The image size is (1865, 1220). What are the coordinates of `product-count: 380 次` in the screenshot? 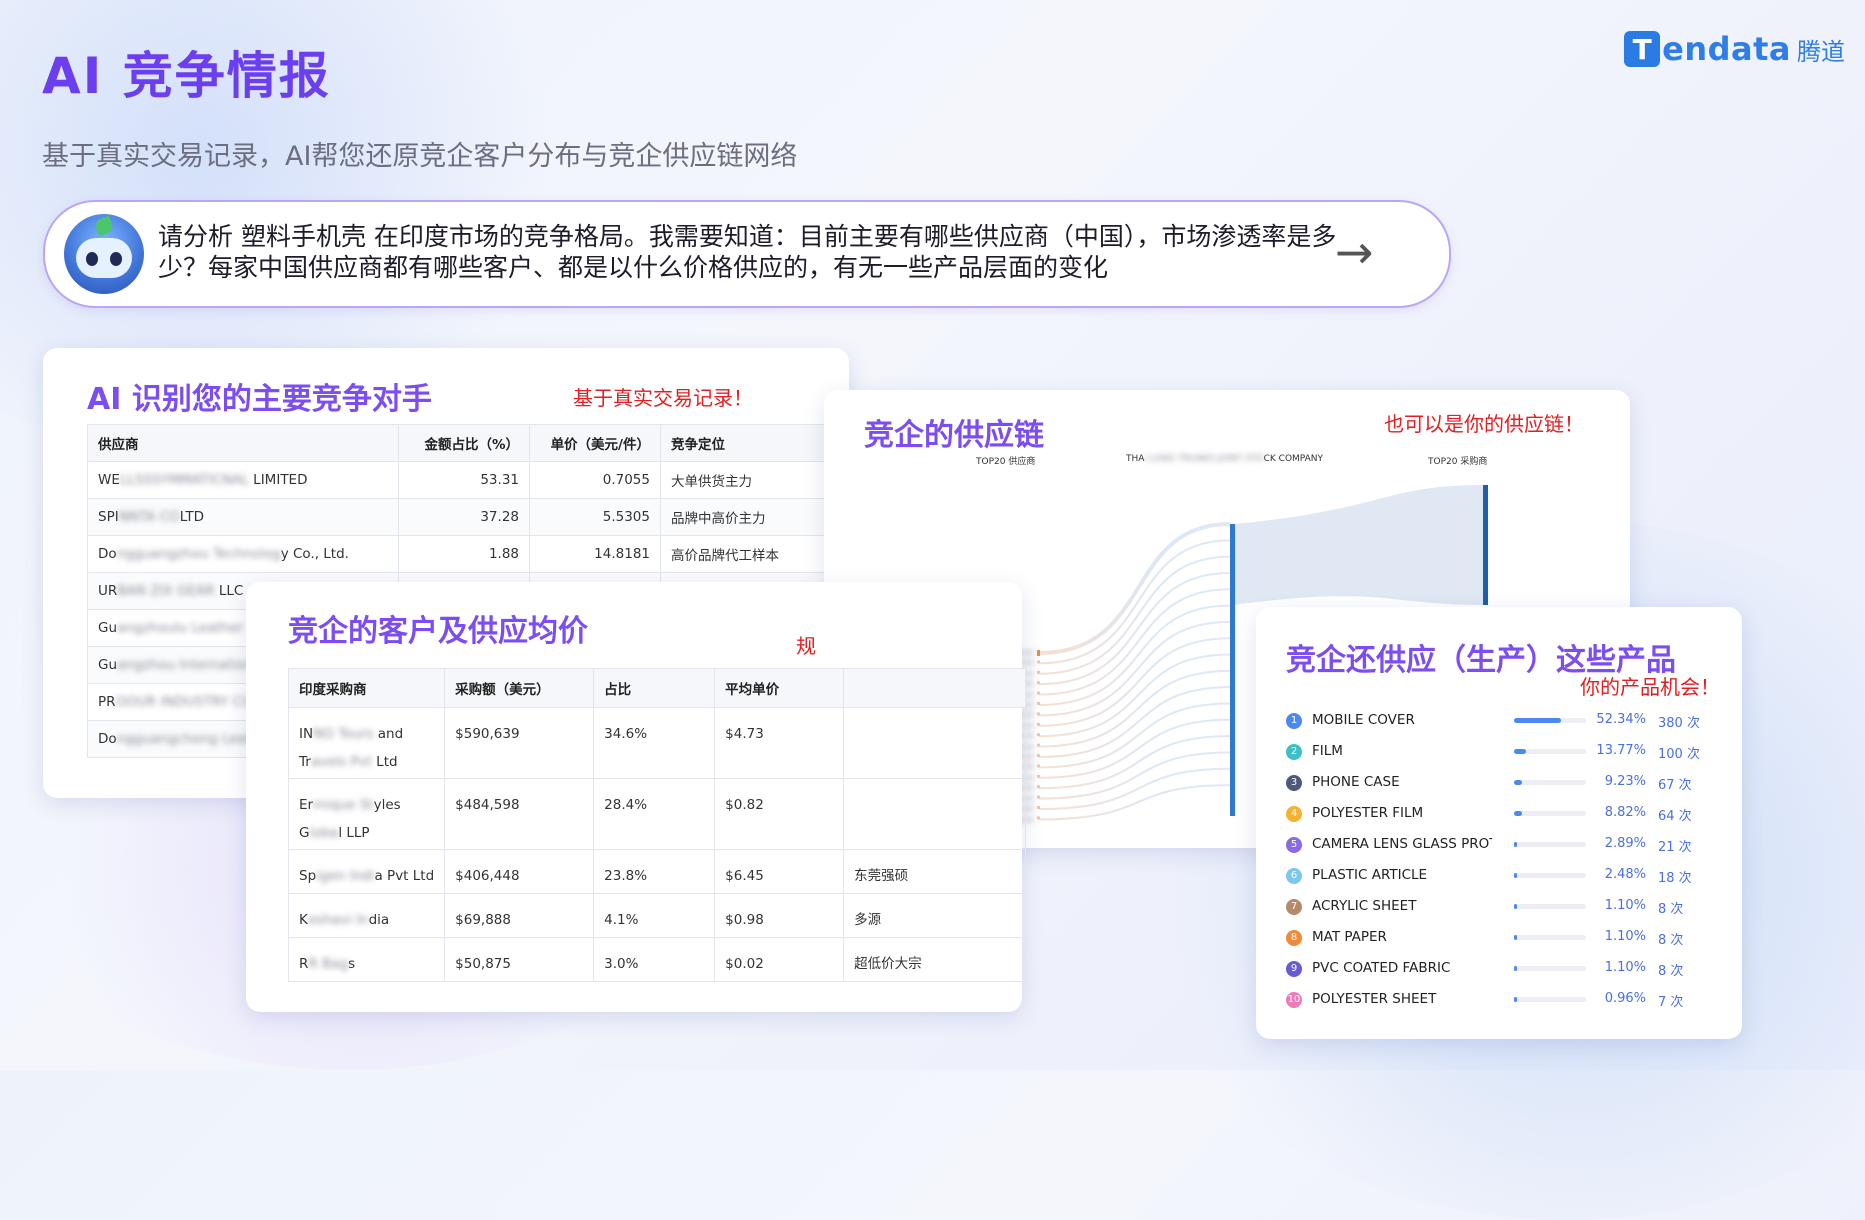 It's located at (1679, 723).